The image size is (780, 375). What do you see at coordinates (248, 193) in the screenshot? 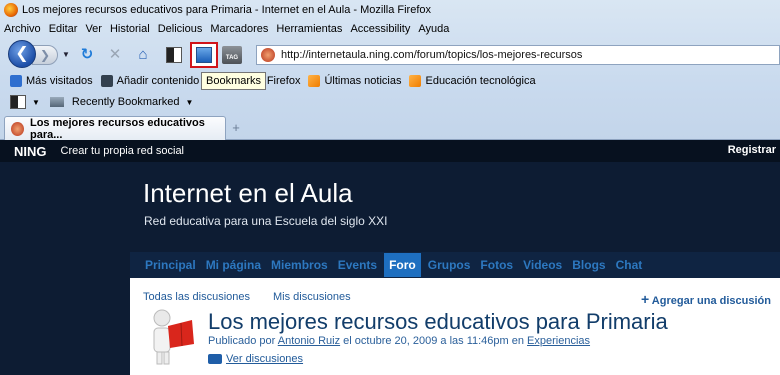
I see `site-title: Internet en el Aula` at bounding box center [248, 193].